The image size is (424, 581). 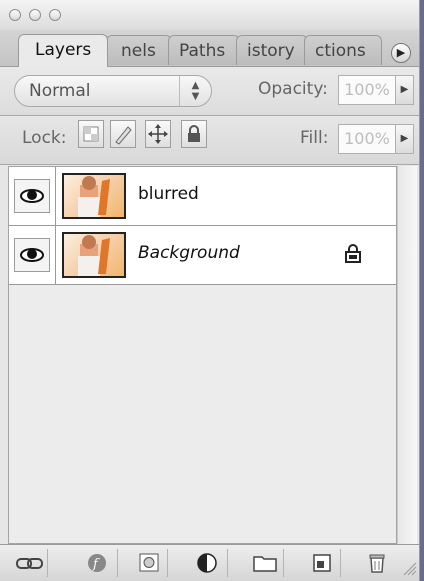 What do you see at coordinates (15, 15) in the screenshot?
I see `close-button` at bounding box center [15, 15].